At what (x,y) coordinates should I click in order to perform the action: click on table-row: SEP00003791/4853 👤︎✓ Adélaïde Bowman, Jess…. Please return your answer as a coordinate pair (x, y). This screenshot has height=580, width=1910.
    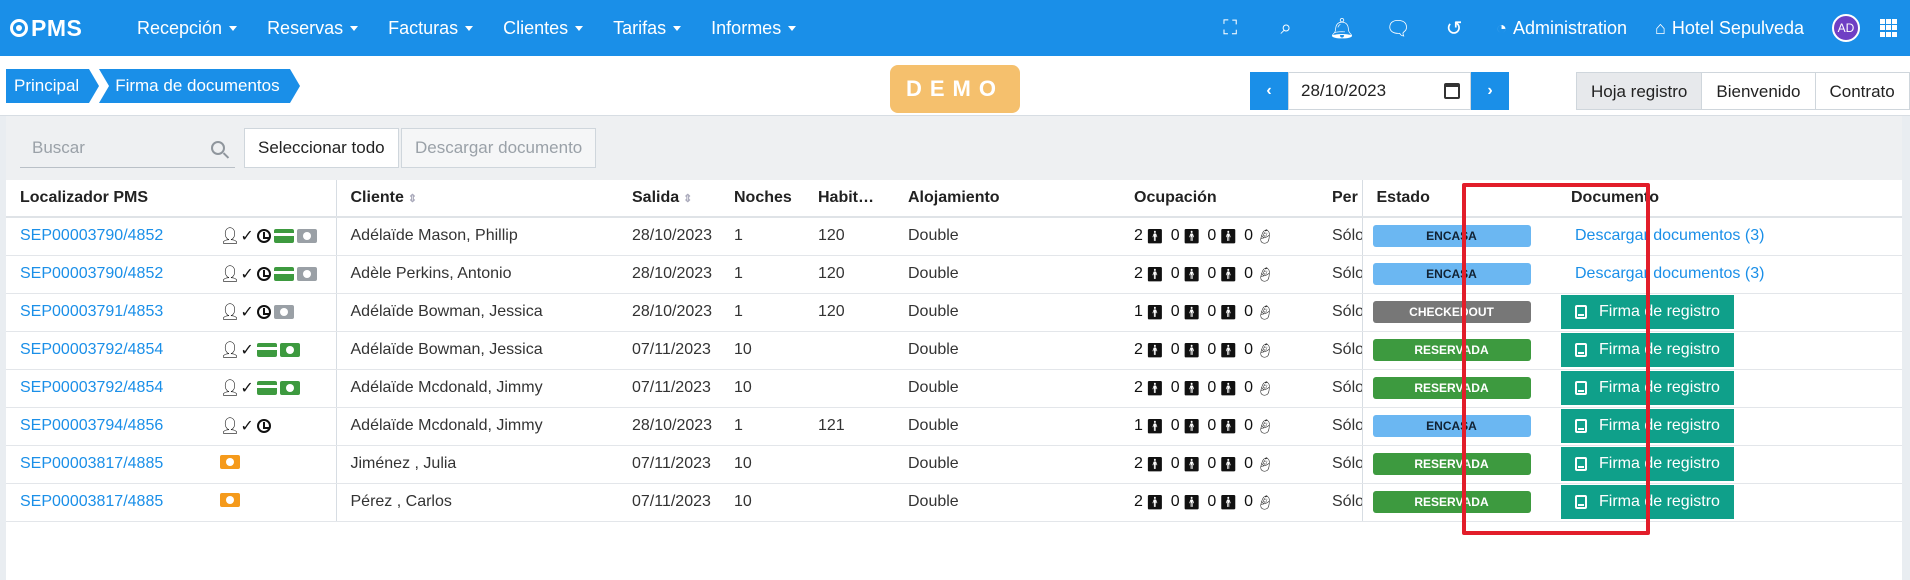
    Looking at the image, I should click on (954, 312).